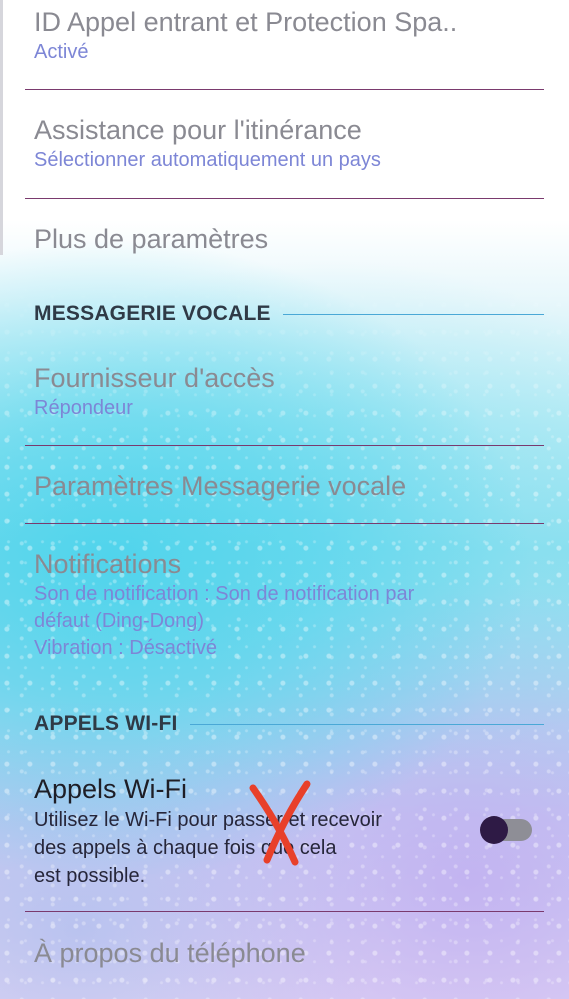 This screenshot has height=999, width=569. Describe the element at coordinates (288, 391) in the screenshot. I see `setting-provider: Fournisseur d'accès Répondeur` at that location.